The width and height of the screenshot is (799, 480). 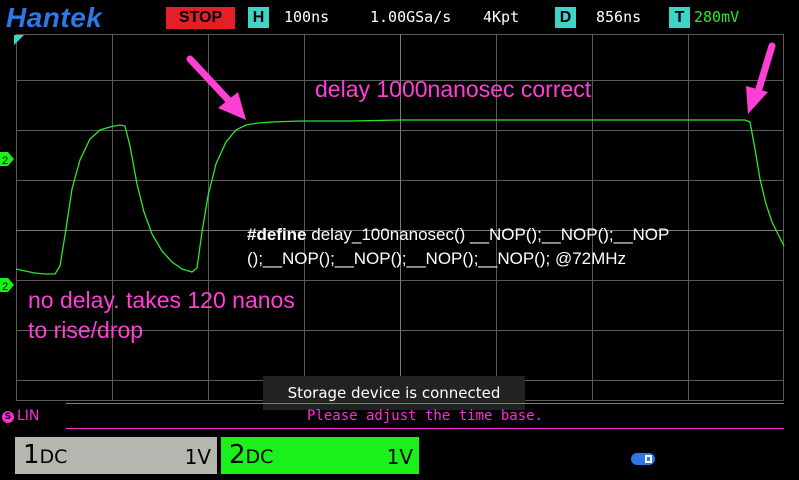 What do you see at coordinates (211, 81) in the screenshot?
I see `arrow-icon` at bounding box center [211, 81].